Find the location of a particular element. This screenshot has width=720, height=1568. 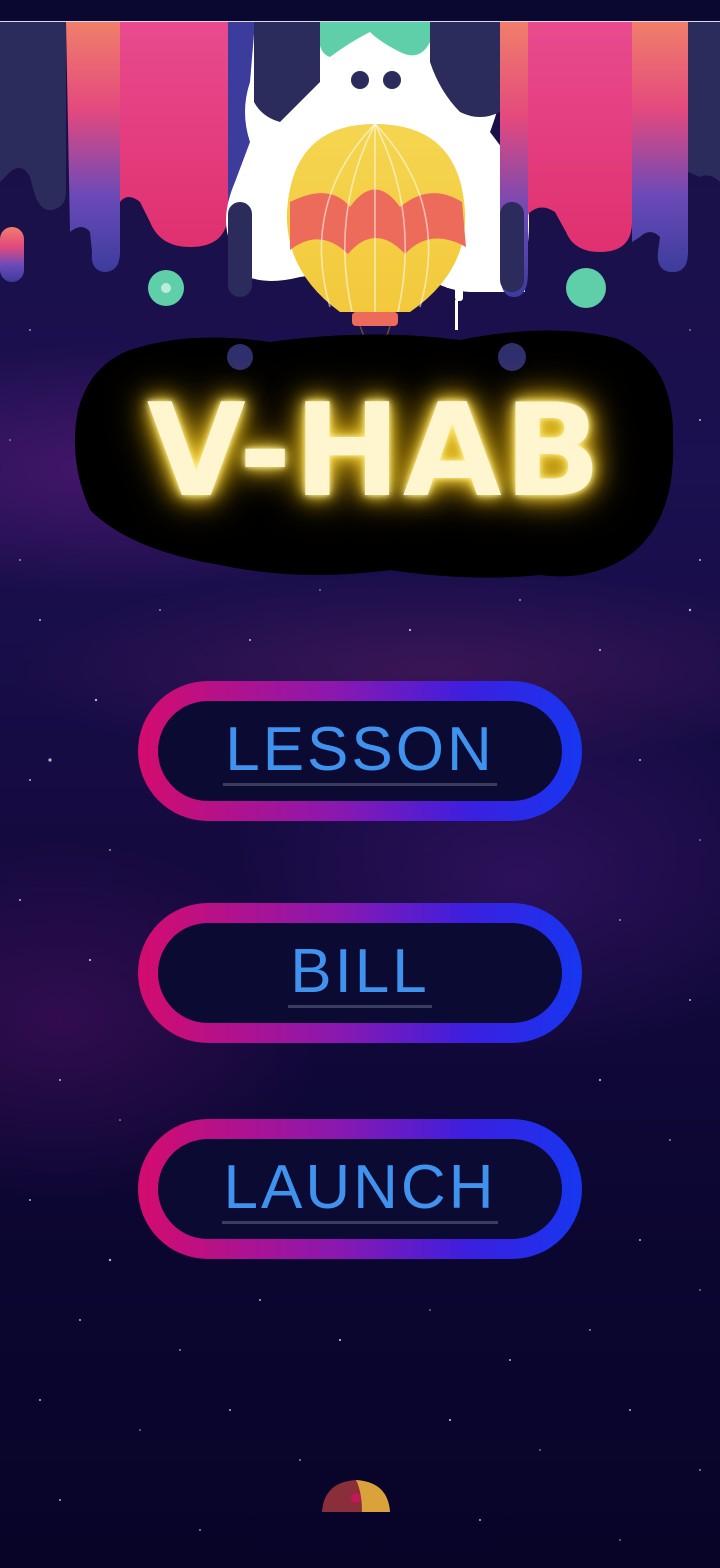

launch-button: LAUNCH is located at coordinates (360, 1189).